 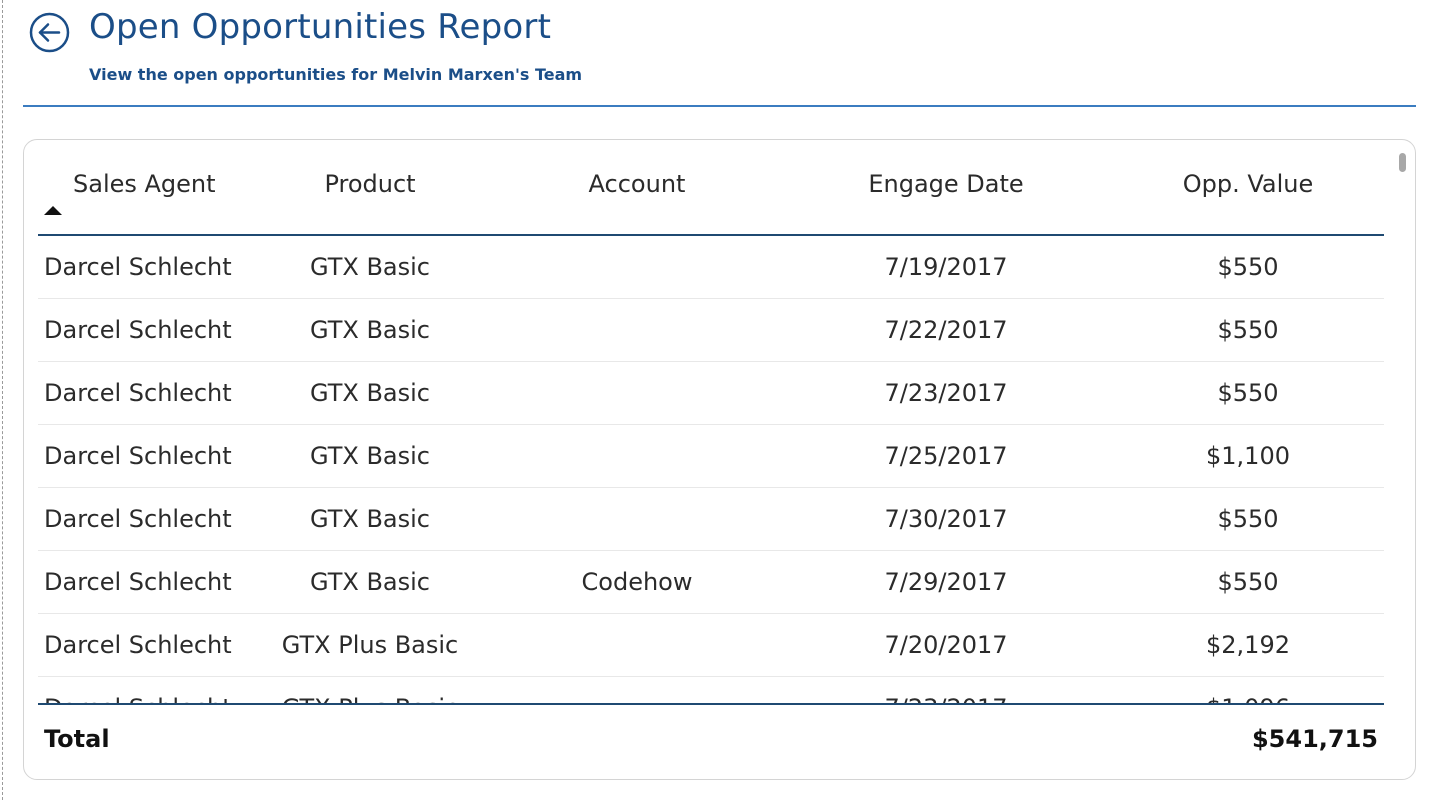 I want to click on page-title: Open Opportunities Report, so click(x=320, y=27).